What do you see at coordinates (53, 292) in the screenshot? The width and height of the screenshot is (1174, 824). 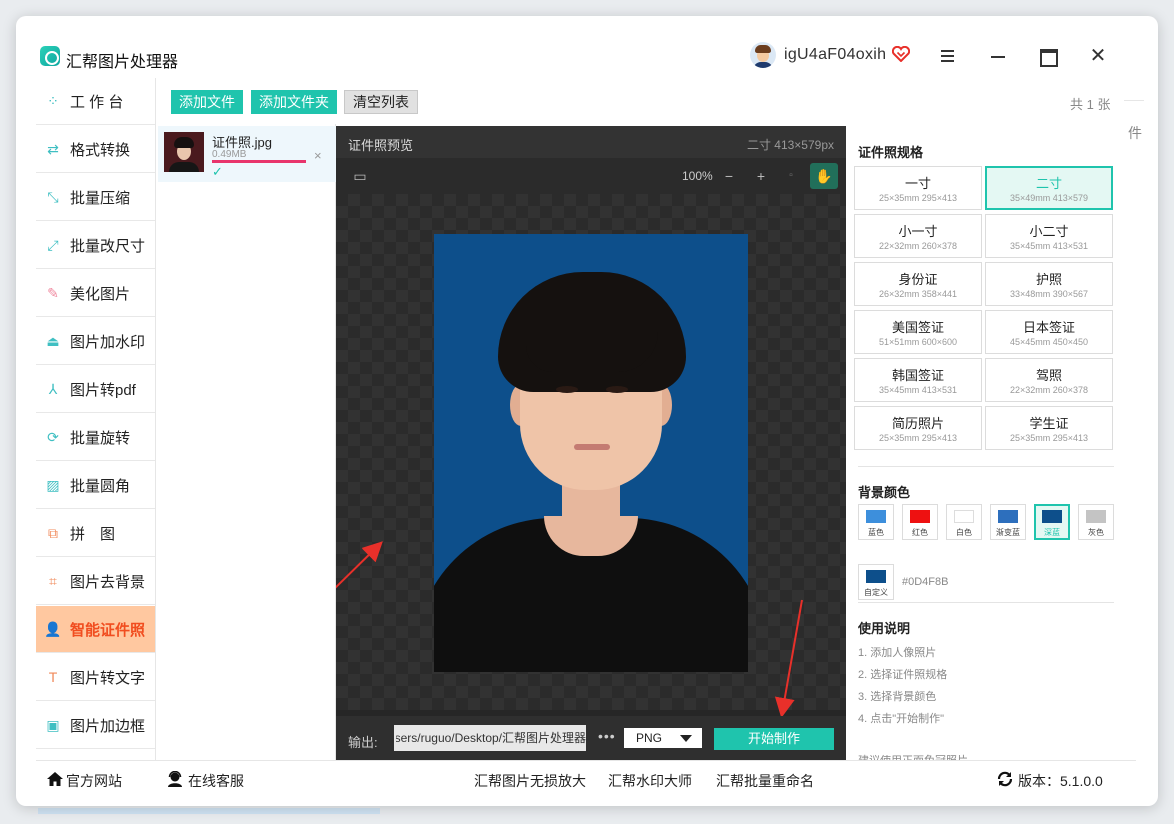 I see `beautify-icon: ✎` at bounding box center [53, 292].